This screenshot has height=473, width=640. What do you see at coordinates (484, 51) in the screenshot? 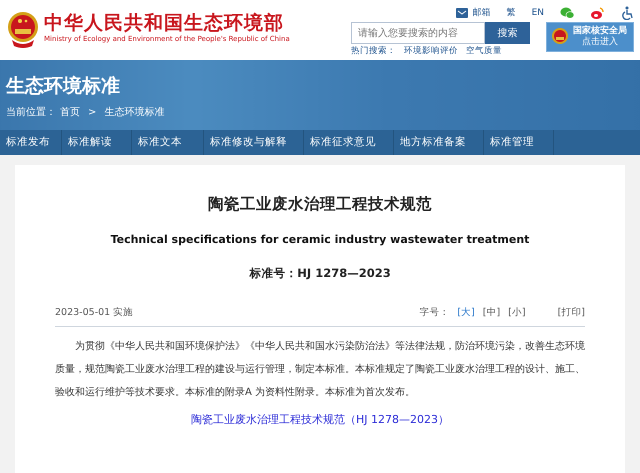
I see `hot-search-link: 空气质量` at bounding box center [484, 51].